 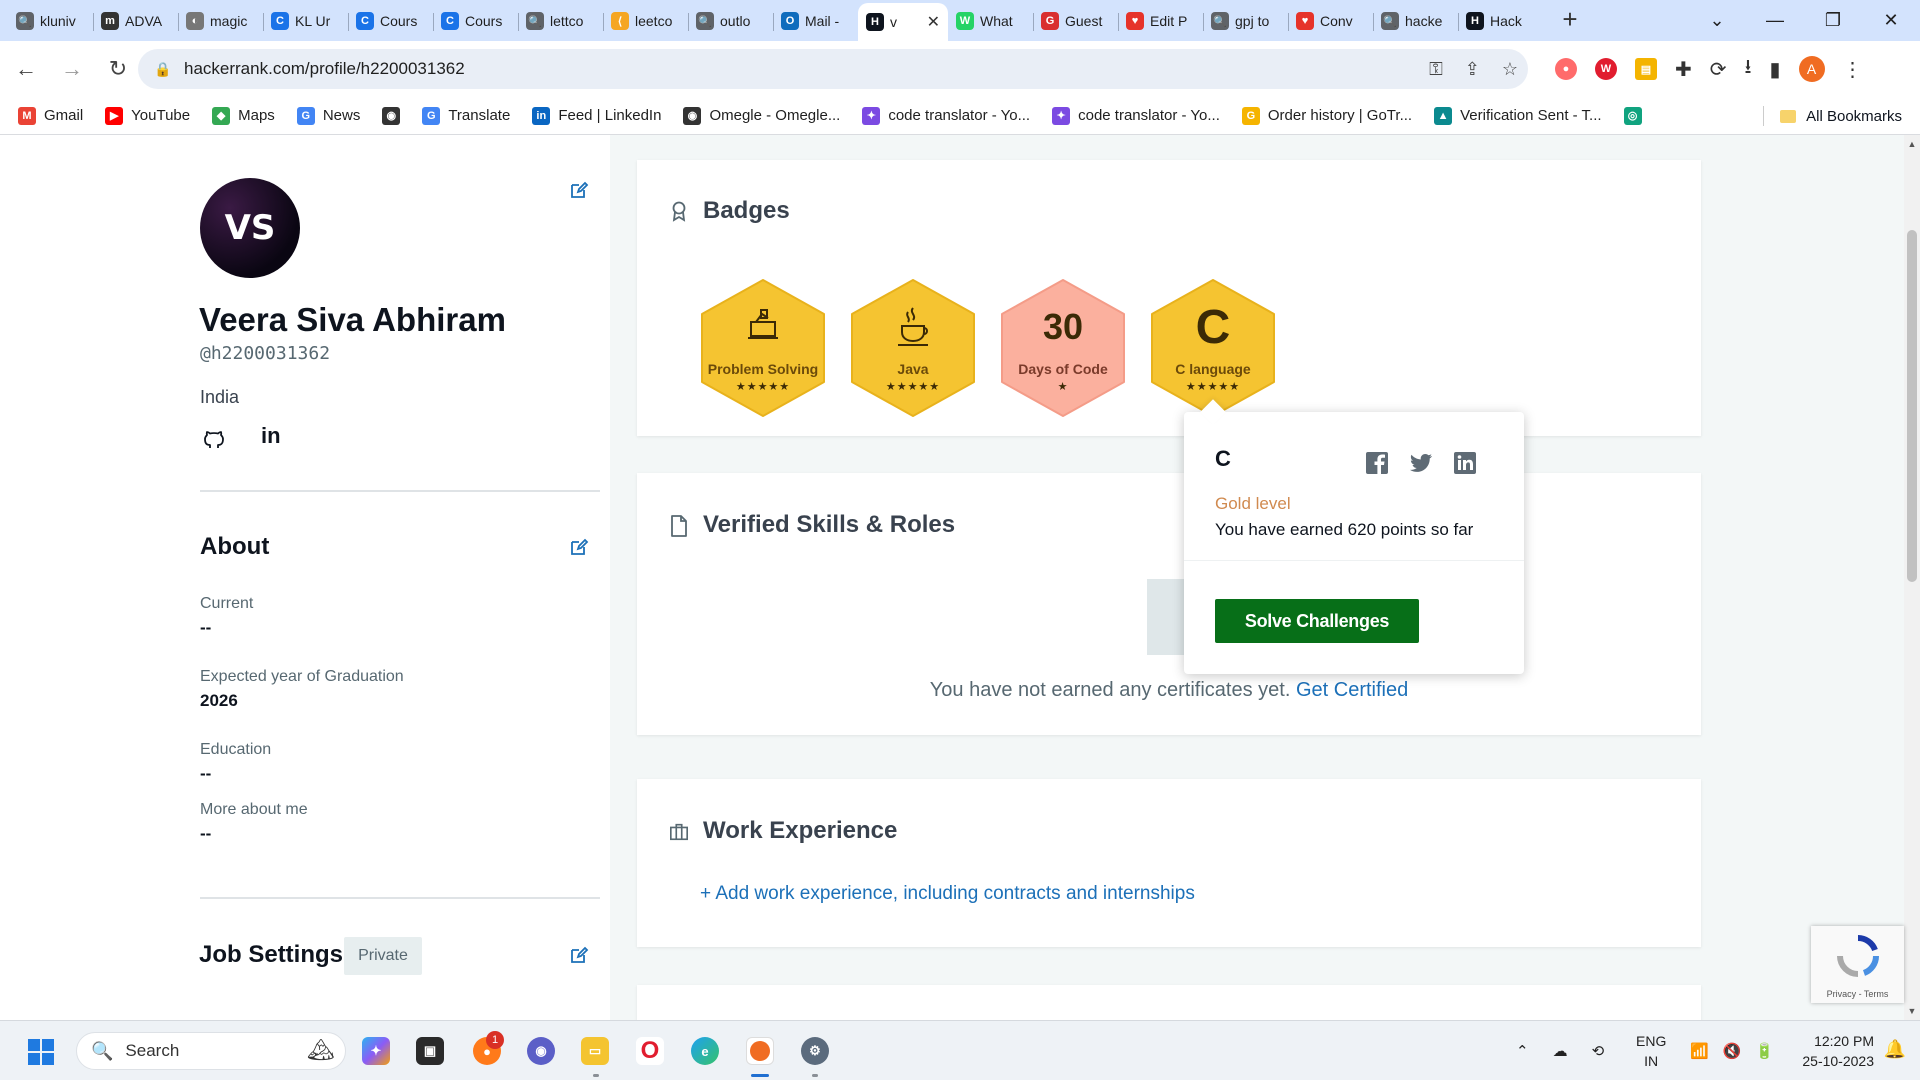 What do you see at coordinates (1330, 21) in the screenshot?
I see `browser-tab: ♥ Conv` at bounding box center [1330, 21].